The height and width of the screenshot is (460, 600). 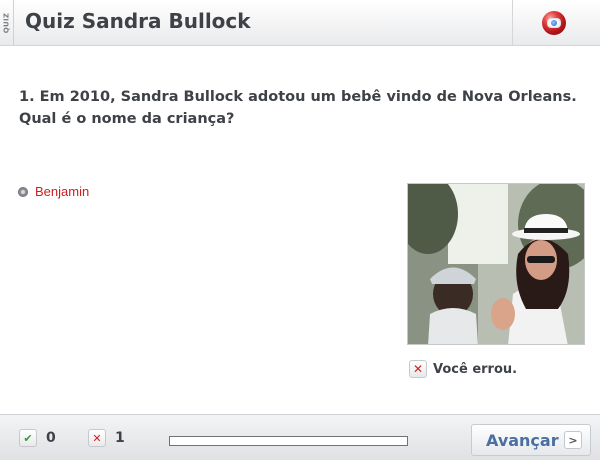 I want to click on globo-logo-icon, so click(x=554, y=23).